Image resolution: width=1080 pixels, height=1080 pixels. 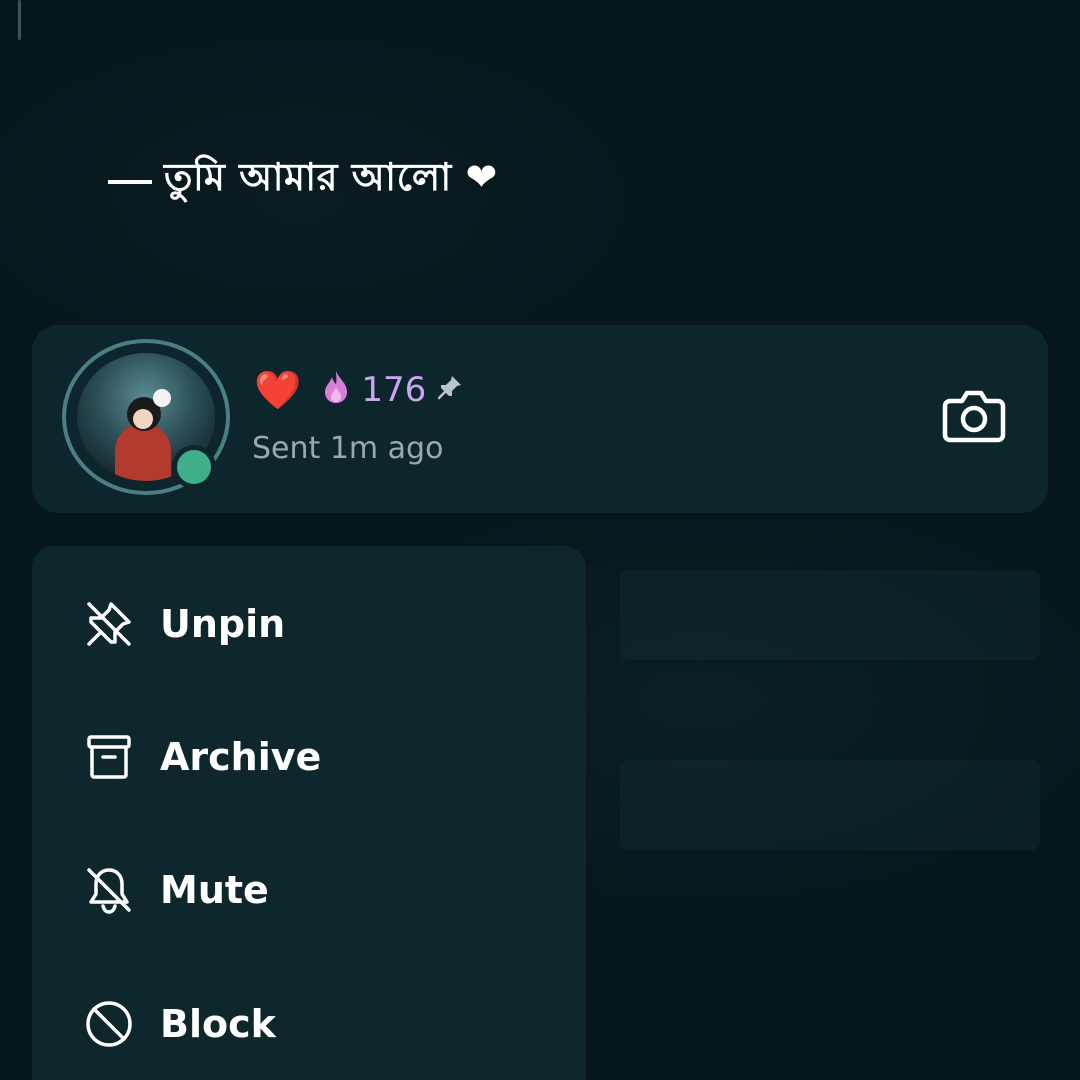 I want to click on menu-item-label: Unpin, so click(x=223, y=624).